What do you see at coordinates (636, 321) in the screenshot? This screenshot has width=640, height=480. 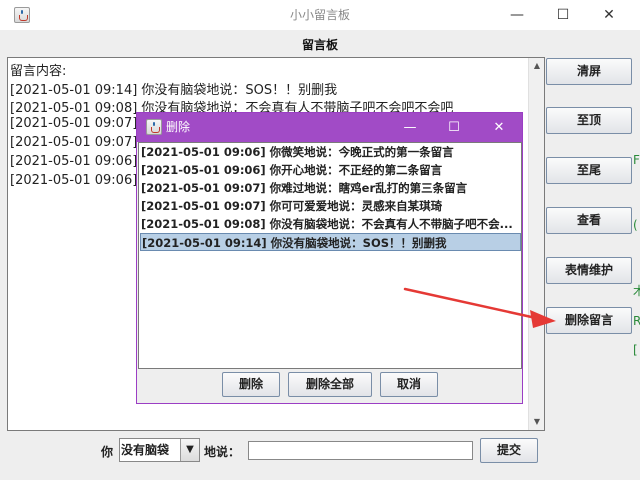 I see `background-edge-glyph: R` at bounding box center [636, 321].